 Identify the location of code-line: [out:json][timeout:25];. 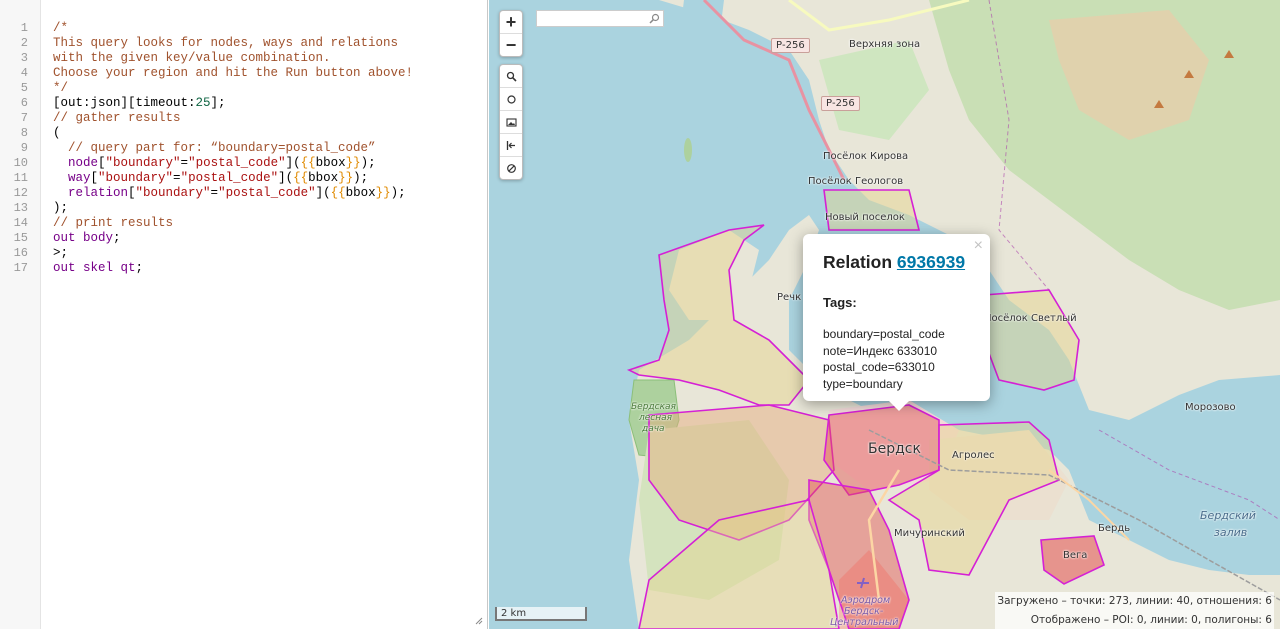
(139, 103).